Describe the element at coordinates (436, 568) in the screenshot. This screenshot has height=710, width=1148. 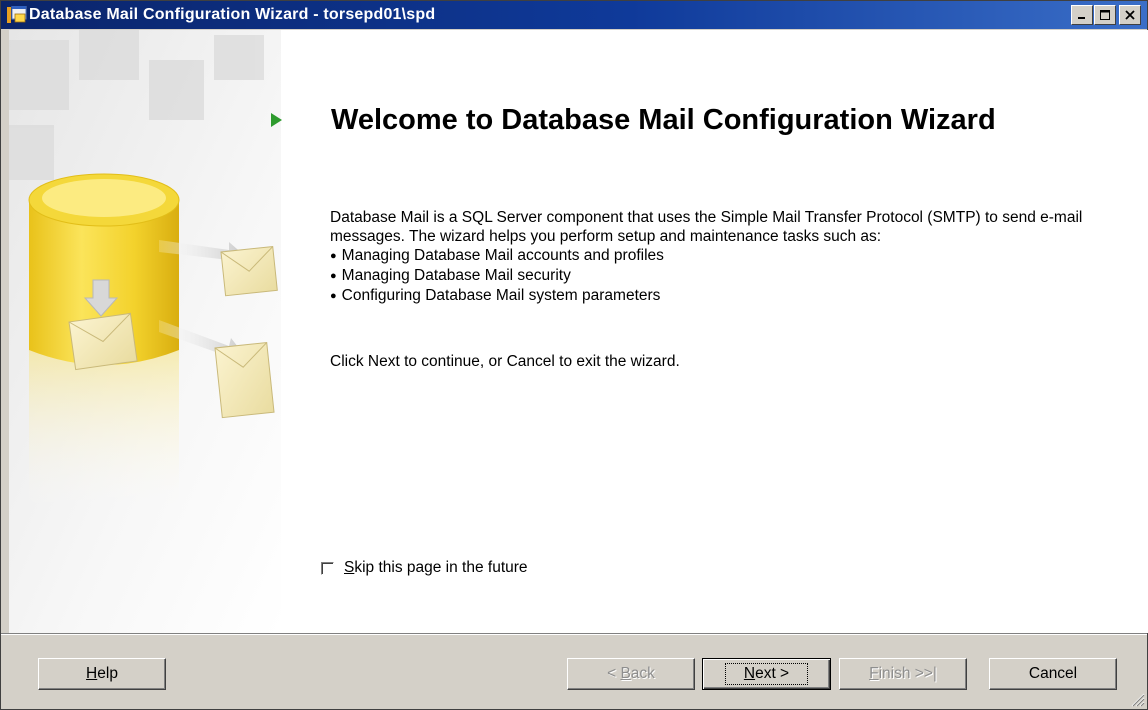
I see `skip-page-label: Skip this page in the future` at that location.